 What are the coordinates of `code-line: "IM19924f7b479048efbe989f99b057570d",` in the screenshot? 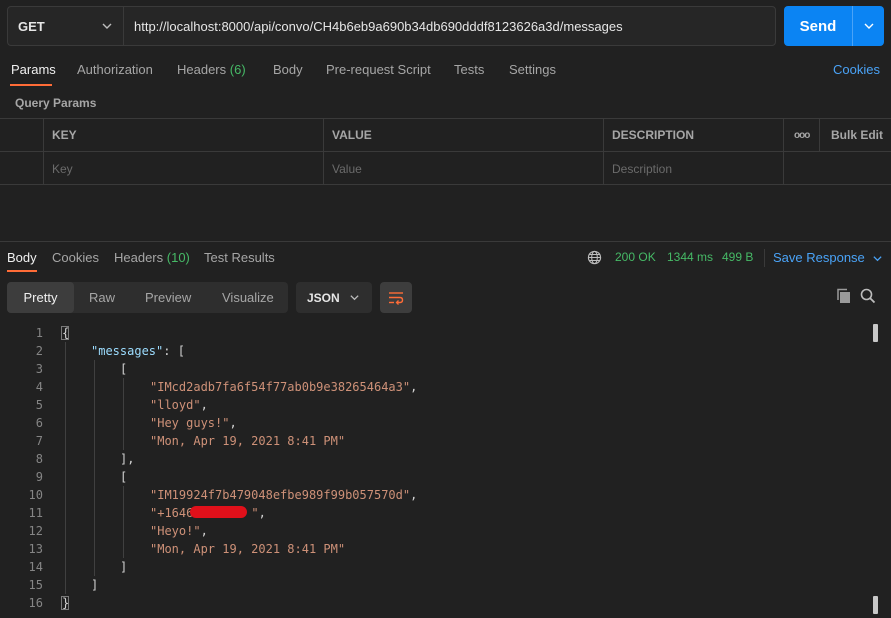 It's located at (283, 495).